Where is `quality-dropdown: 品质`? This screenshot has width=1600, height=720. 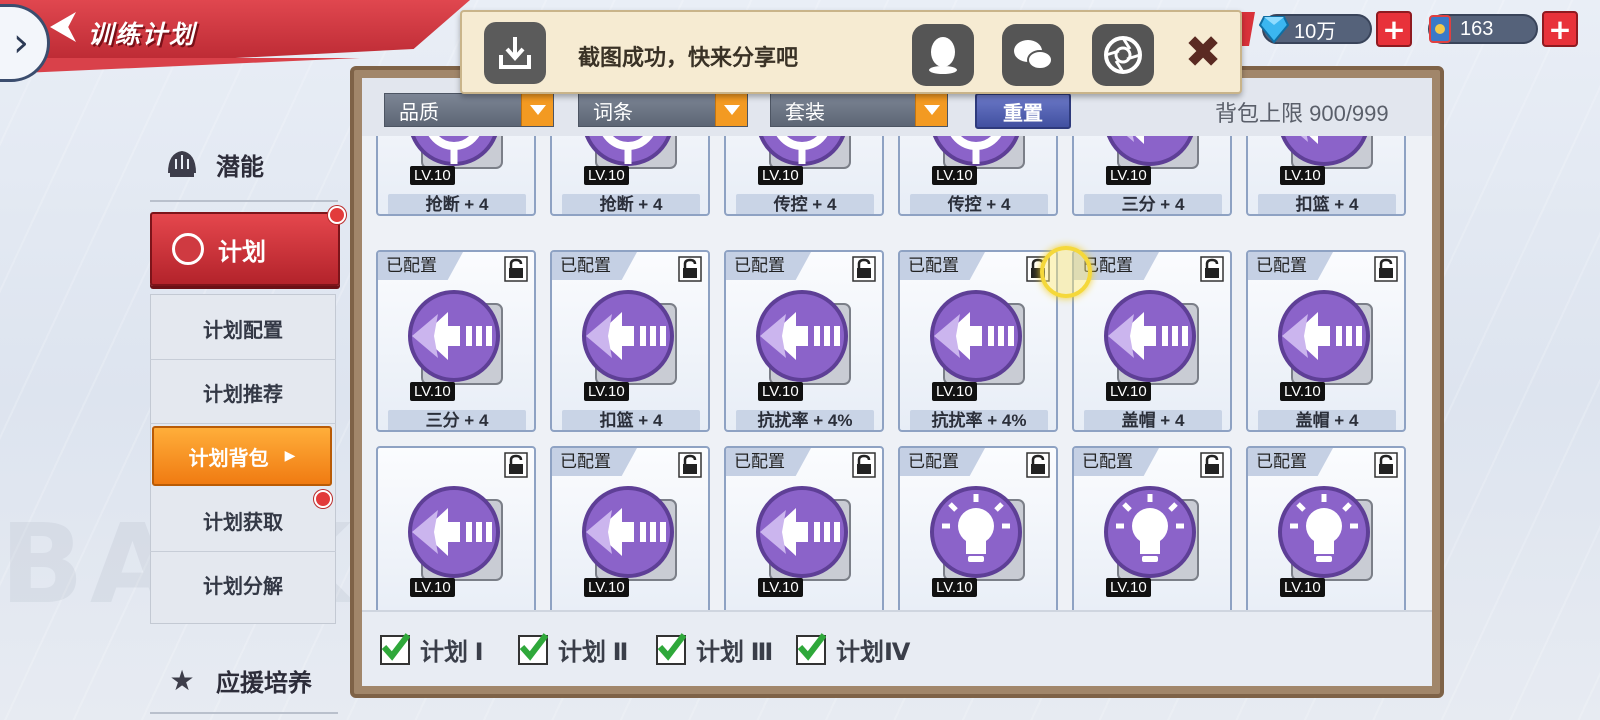
quality-dropdown: 品质 is located at coordinates (469, 110).